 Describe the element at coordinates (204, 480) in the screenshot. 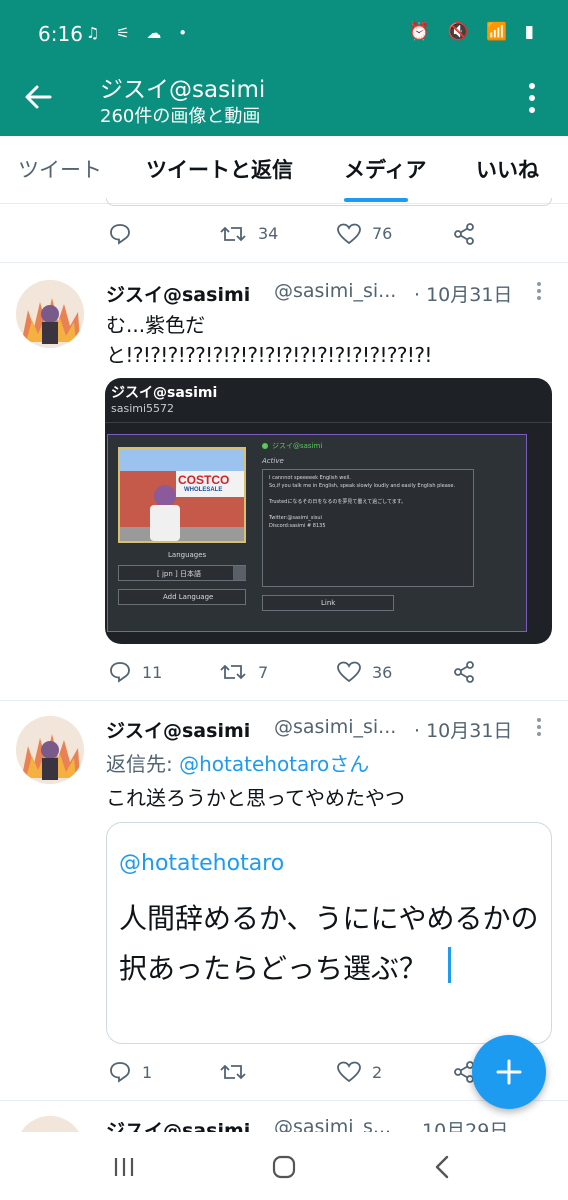

I see `store-sign: COSTCO` at that location.